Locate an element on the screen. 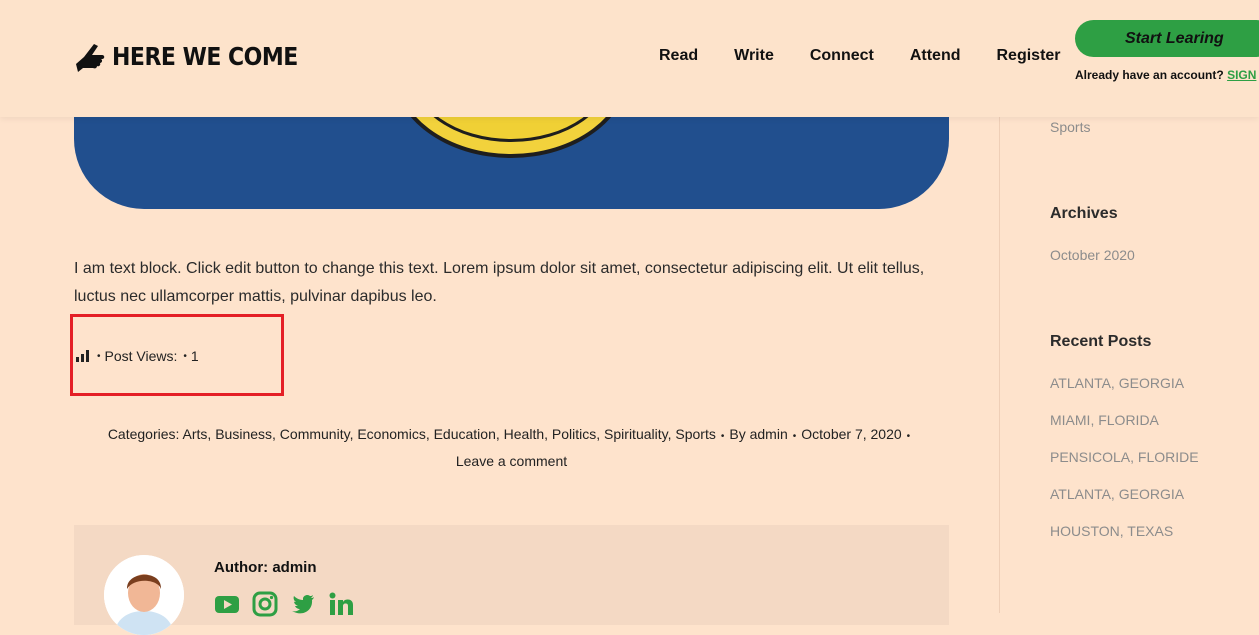 The width and height of the screenshot is (1259, 635). twitter-icon is located at coordinates (303, 604).